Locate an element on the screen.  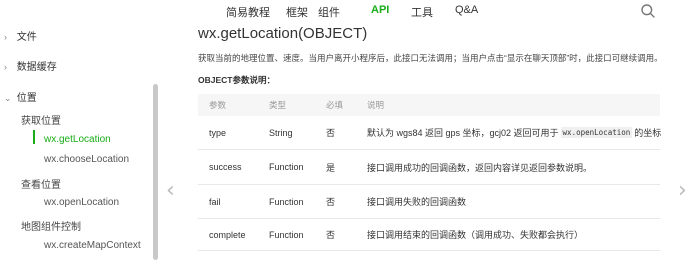
sidebar-scrollbar is located at coordinates (155, 172).